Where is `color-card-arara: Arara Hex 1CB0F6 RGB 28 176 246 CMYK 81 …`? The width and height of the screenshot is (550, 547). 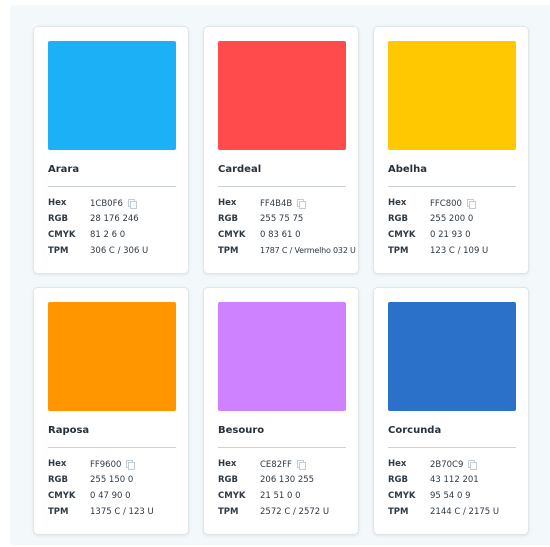
color-card-arara: Arara Hex 1CB0F6 RGB 28 176 246 CMYK 81 … is located at coordinates (111, 150).